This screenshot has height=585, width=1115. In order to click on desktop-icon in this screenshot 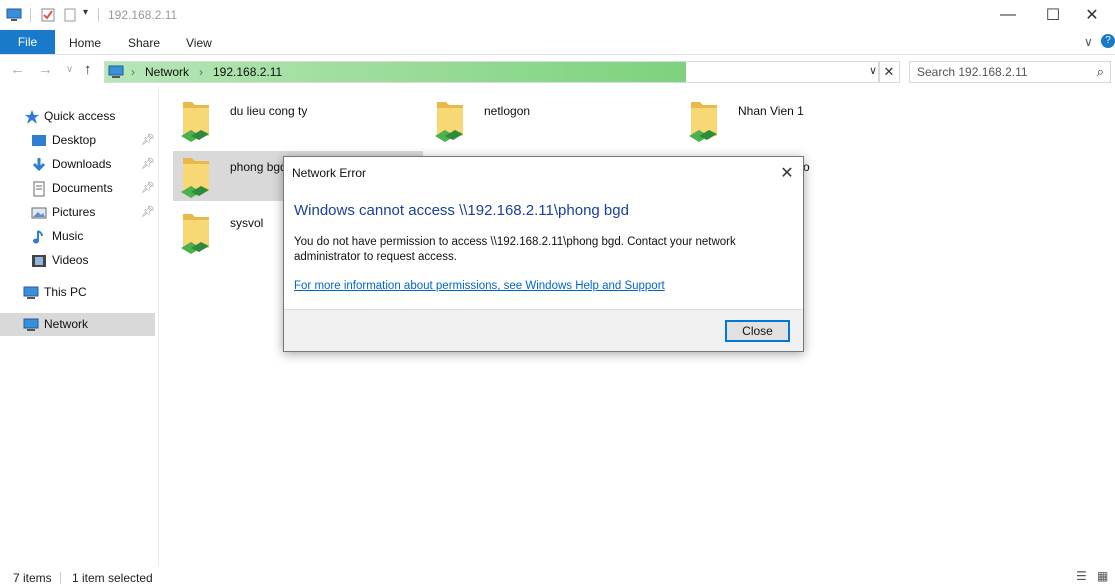, I will do `click(39, 140)`.